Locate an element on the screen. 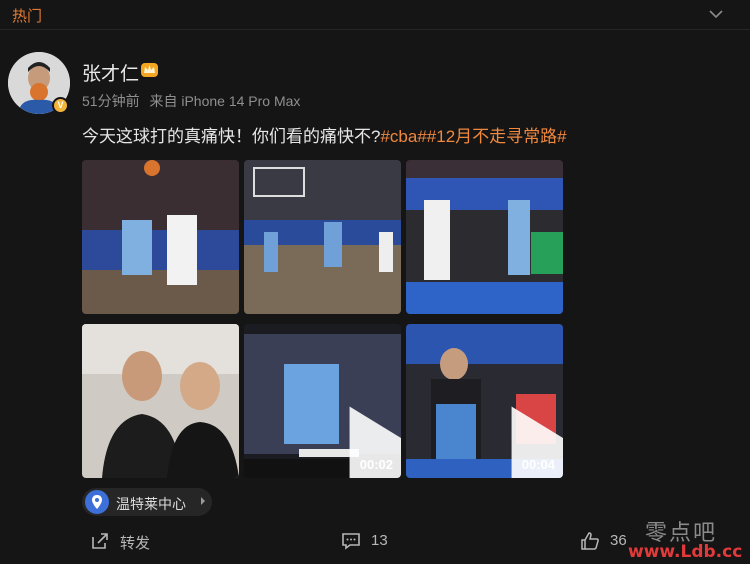 Image resolution: width=750 pixels, height=564 pixels. video-duration: 00:02 is located at coordinates (376, 464).